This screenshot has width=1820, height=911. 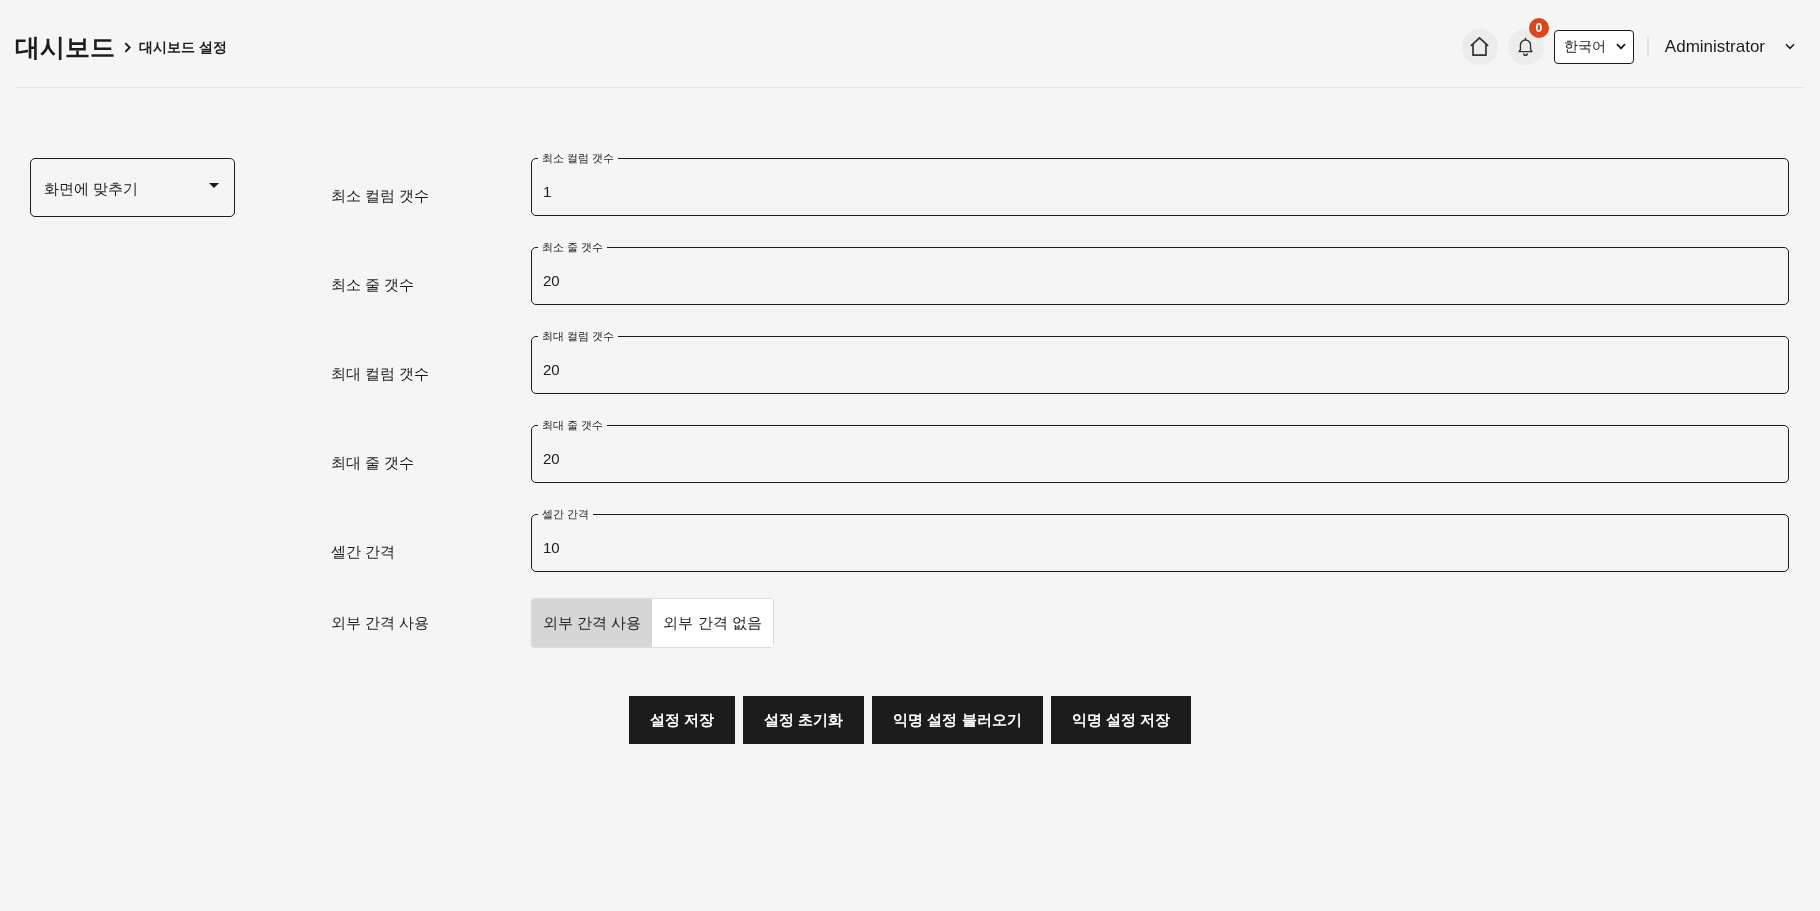 What do you see at coordinates (578, 158) in the screenshot?
I see `floating-label: 최소 컬럼 갯수` at bounding box center [578, 158].